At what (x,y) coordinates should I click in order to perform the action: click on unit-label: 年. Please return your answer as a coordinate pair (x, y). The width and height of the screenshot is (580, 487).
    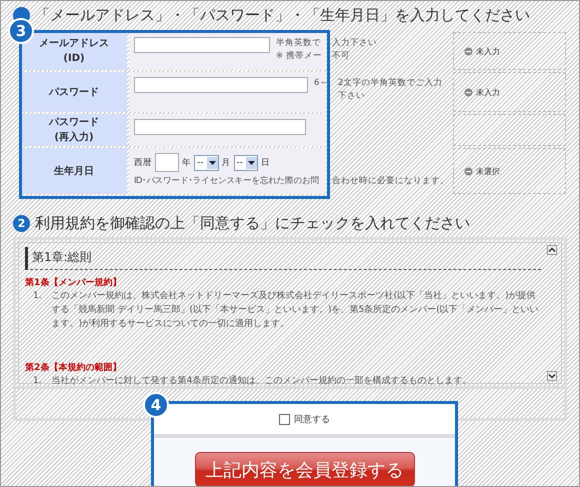
    Looking at the image, I should click on (186, 162).